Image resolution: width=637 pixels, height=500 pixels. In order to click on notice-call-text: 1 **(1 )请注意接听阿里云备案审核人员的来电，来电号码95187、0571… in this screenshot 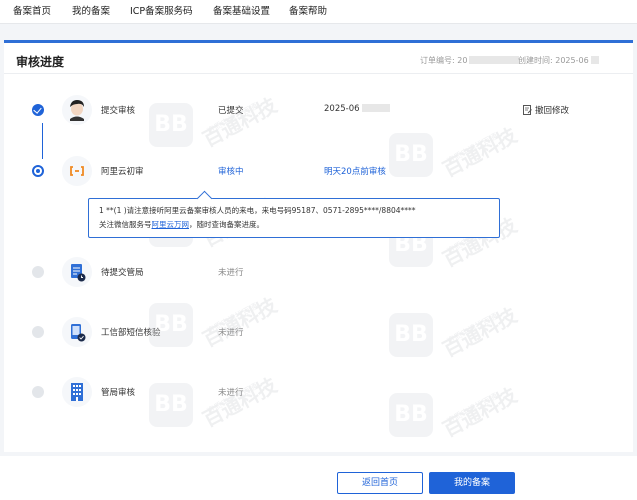, I will do `click(257, 210)`.